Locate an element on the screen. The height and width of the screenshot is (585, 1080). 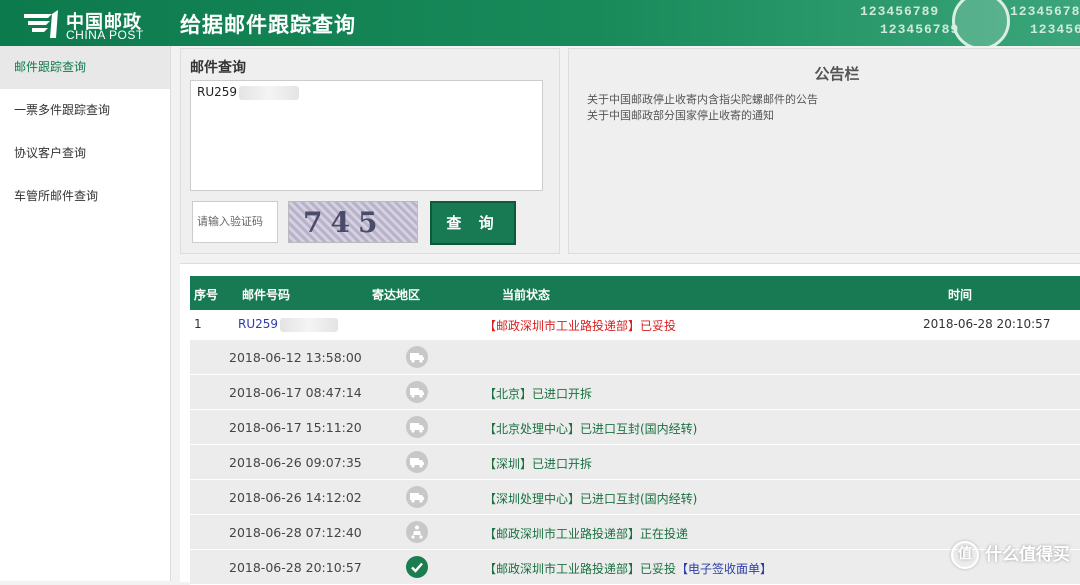
sidebar-item-contract-customer: 协议客户查询 is located at coordinates (85, 153).